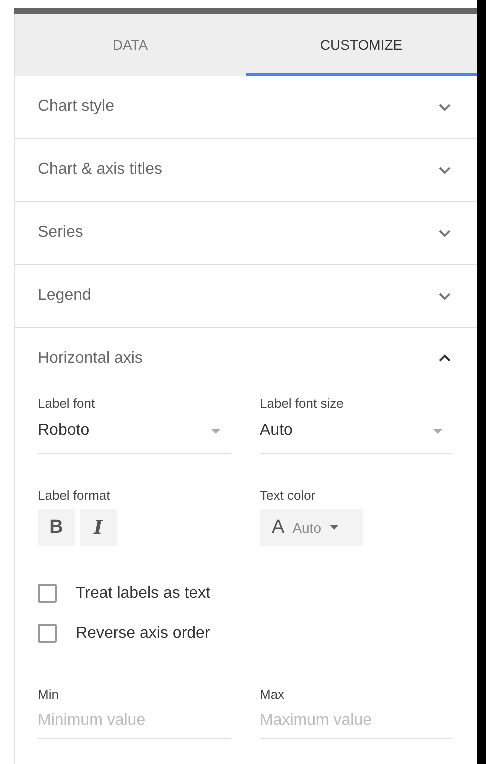  I want to click on section-header: Chart & axis titles, so click(246, 170).